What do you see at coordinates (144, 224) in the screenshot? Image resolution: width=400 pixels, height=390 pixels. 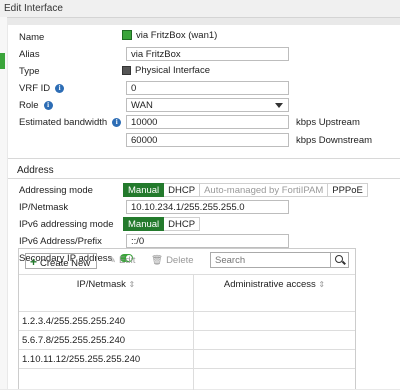 I see `ipv6-mode-manual: Manual` at bounding box center [144, 224].